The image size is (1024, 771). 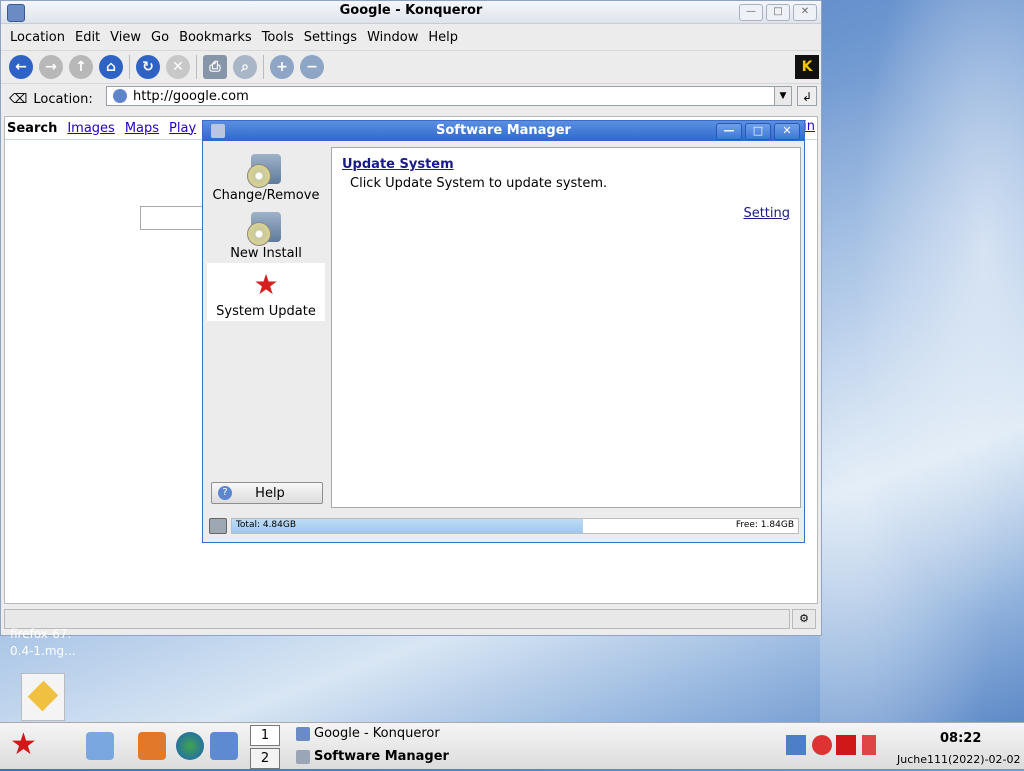 What do you see at coordinates (278, 37) in the screenshot?
I see `menu-tools: Tools` at bounding box center [278, 37].